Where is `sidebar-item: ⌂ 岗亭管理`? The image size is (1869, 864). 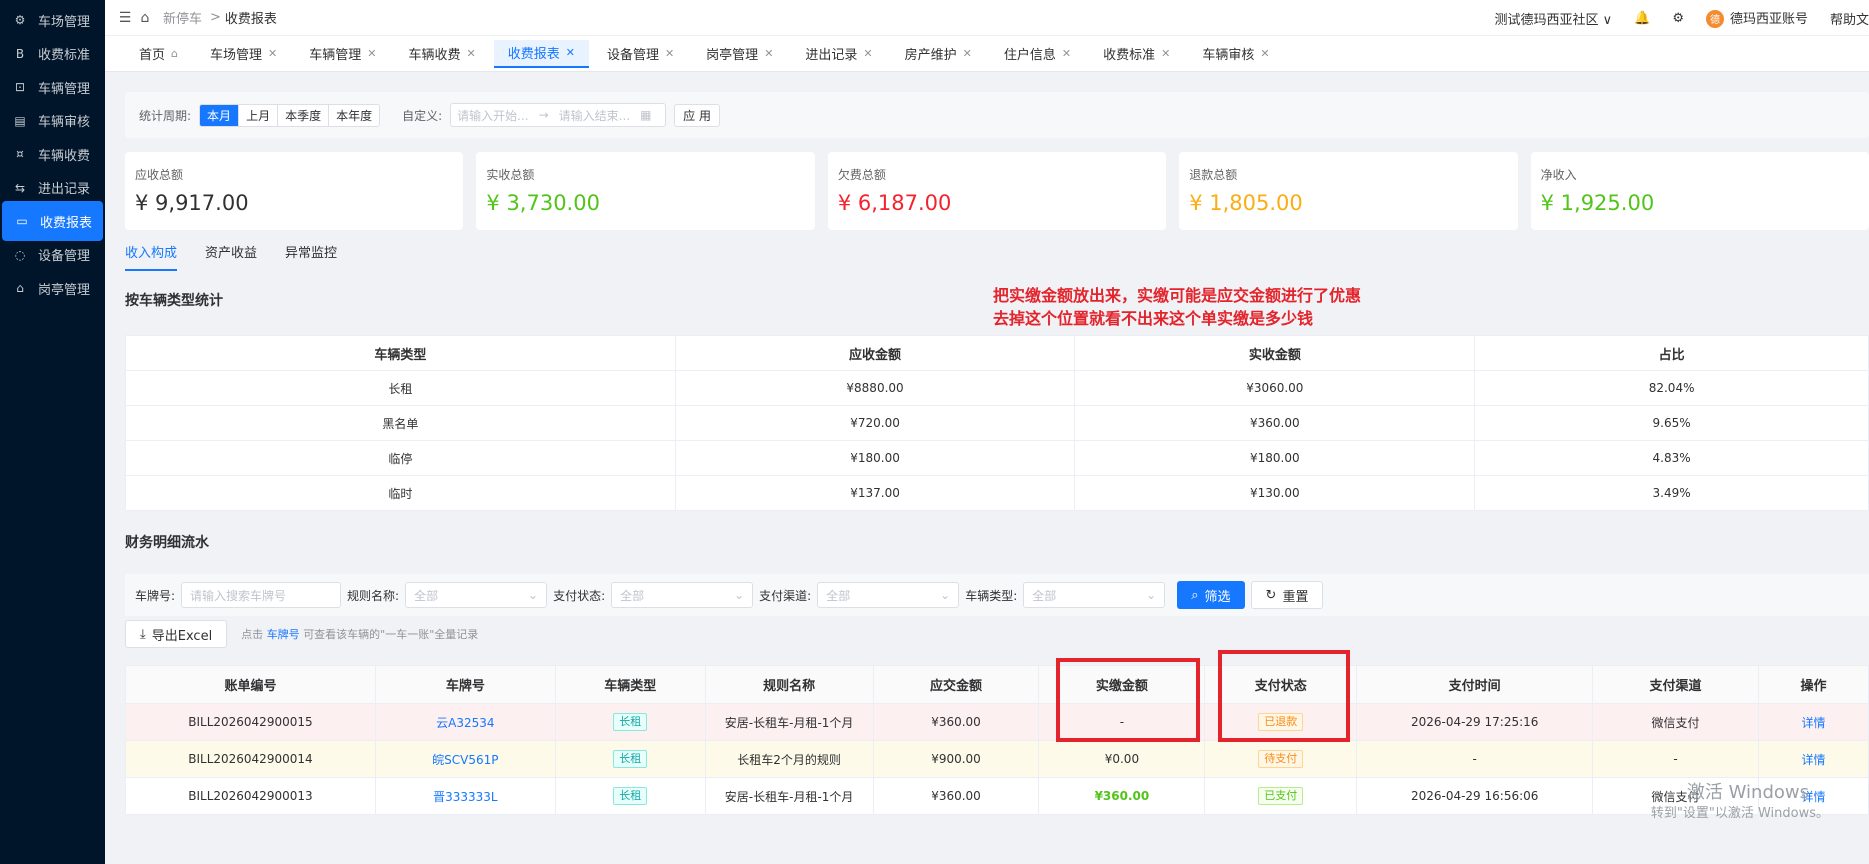 sidebar-item: ⌂ 岗亭管理 is located at coordinates (52, 288).